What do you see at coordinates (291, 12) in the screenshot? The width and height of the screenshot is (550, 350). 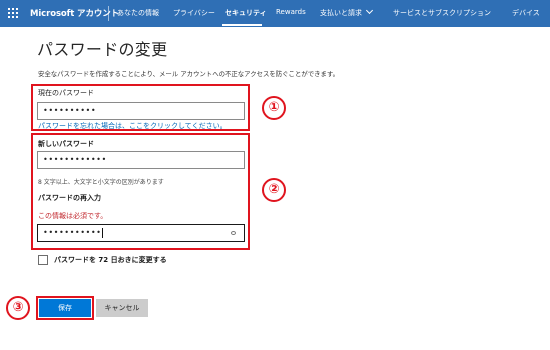 I see `nav-rewards: Rewards` at bounding box center [291, 12].